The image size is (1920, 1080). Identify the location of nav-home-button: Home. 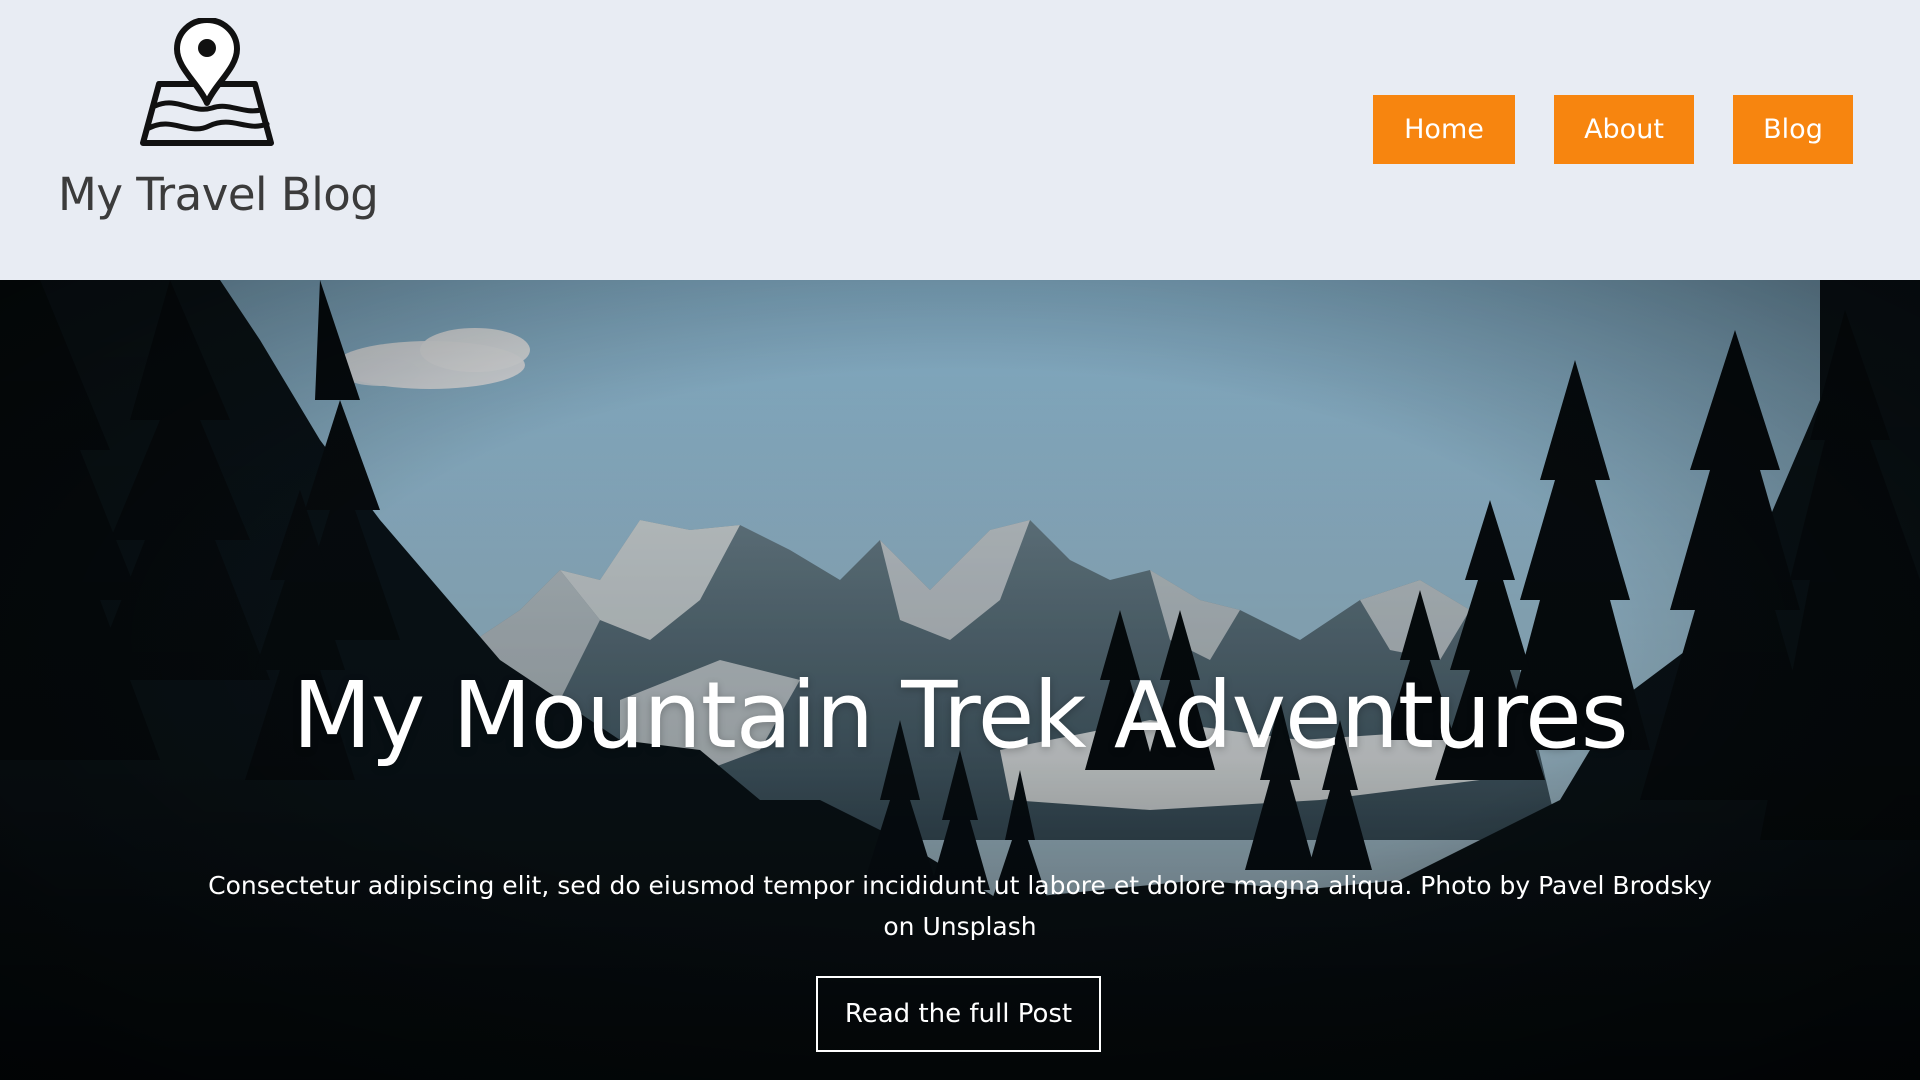
(1444, 129).